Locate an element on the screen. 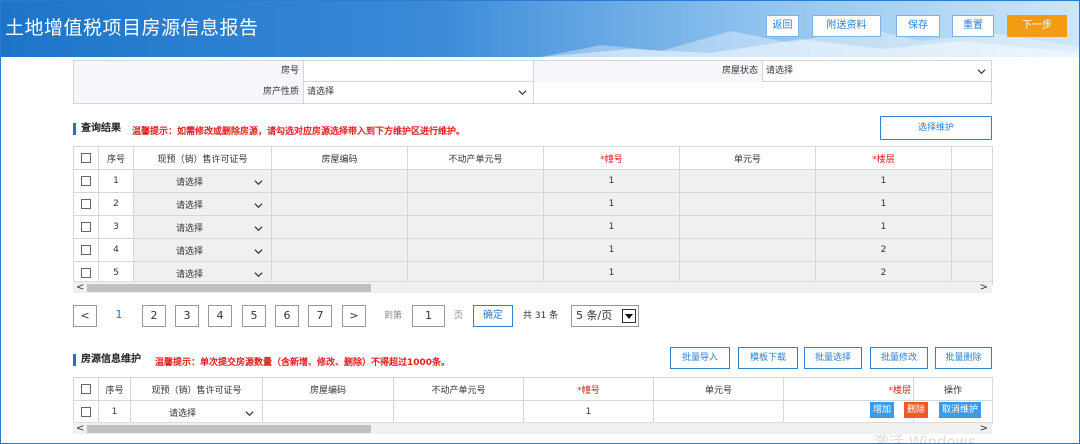  table-row: 3 请选择 1 1 is located at coordinates (533, 227).